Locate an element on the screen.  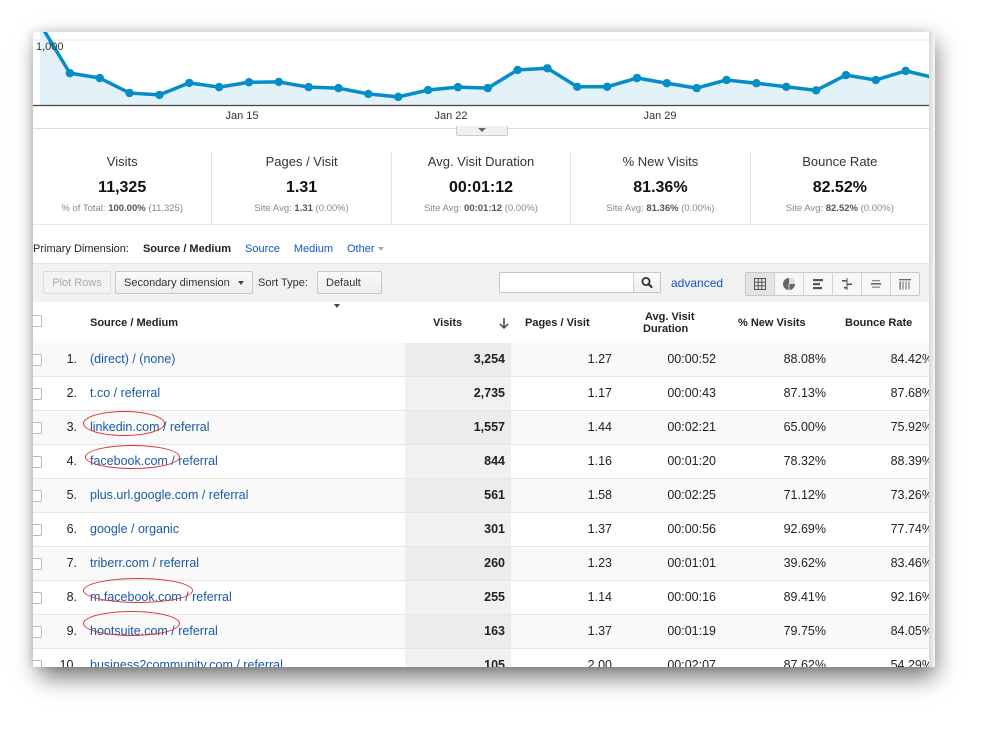
column-header-bounce-rate: Bounce Rate is located at coordinates (878, 323).